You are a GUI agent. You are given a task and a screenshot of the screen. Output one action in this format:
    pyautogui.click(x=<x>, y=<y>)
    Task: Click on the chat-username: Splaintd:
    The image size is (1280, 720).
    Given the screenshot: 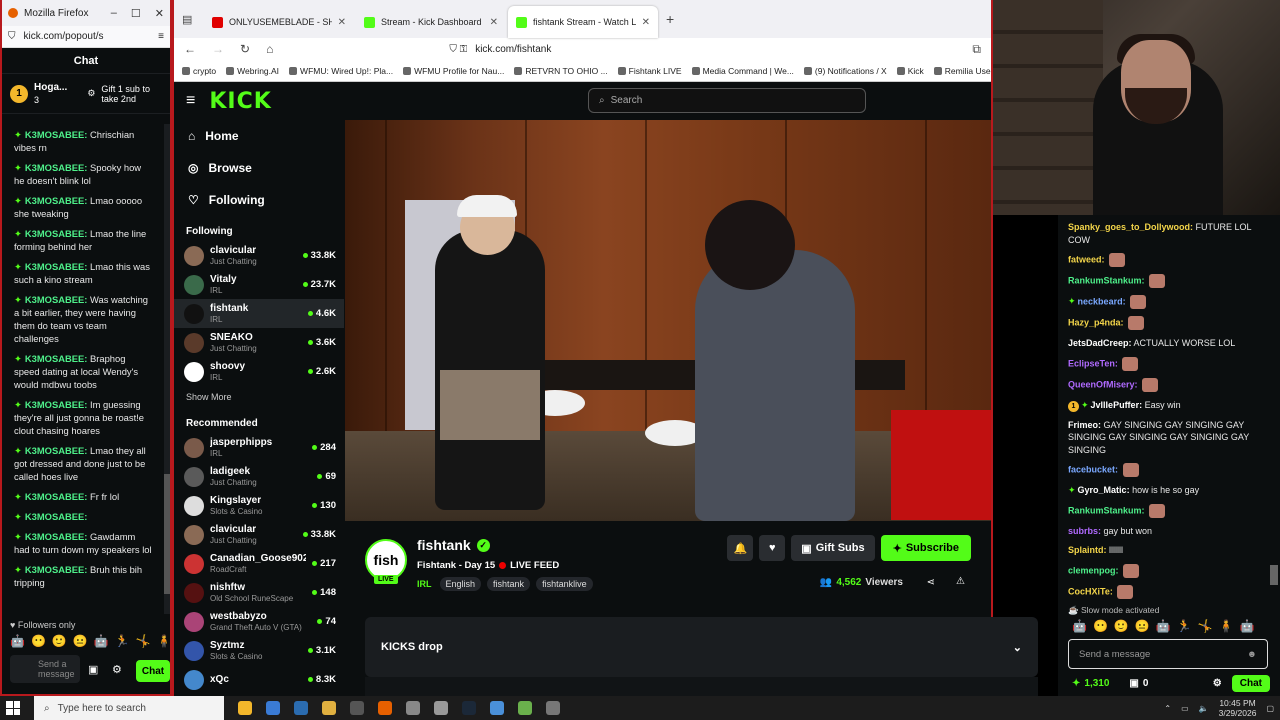 What is the action you would take?
    pyautogui.click(x=1087, y=550)
    